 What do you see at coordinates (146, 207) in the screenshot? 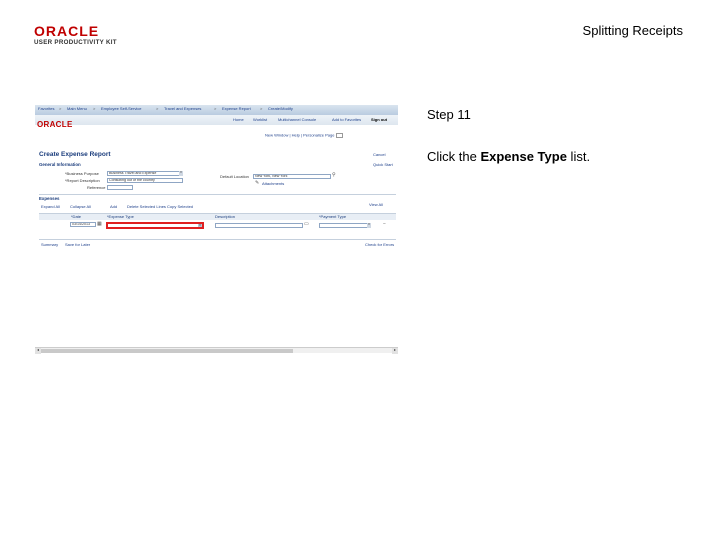
I see `delete-selected-link: Delete Selected Lines` at bounding box center [146, 207].